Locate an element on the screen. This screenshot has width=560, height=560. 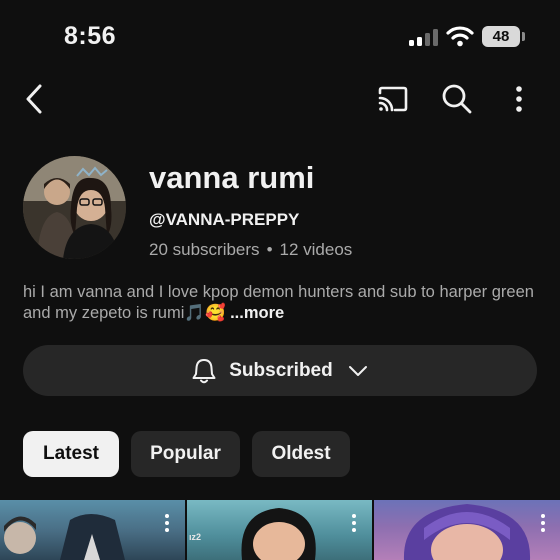
subscribed-label: Subscribed is located at coordinates (281, 370).